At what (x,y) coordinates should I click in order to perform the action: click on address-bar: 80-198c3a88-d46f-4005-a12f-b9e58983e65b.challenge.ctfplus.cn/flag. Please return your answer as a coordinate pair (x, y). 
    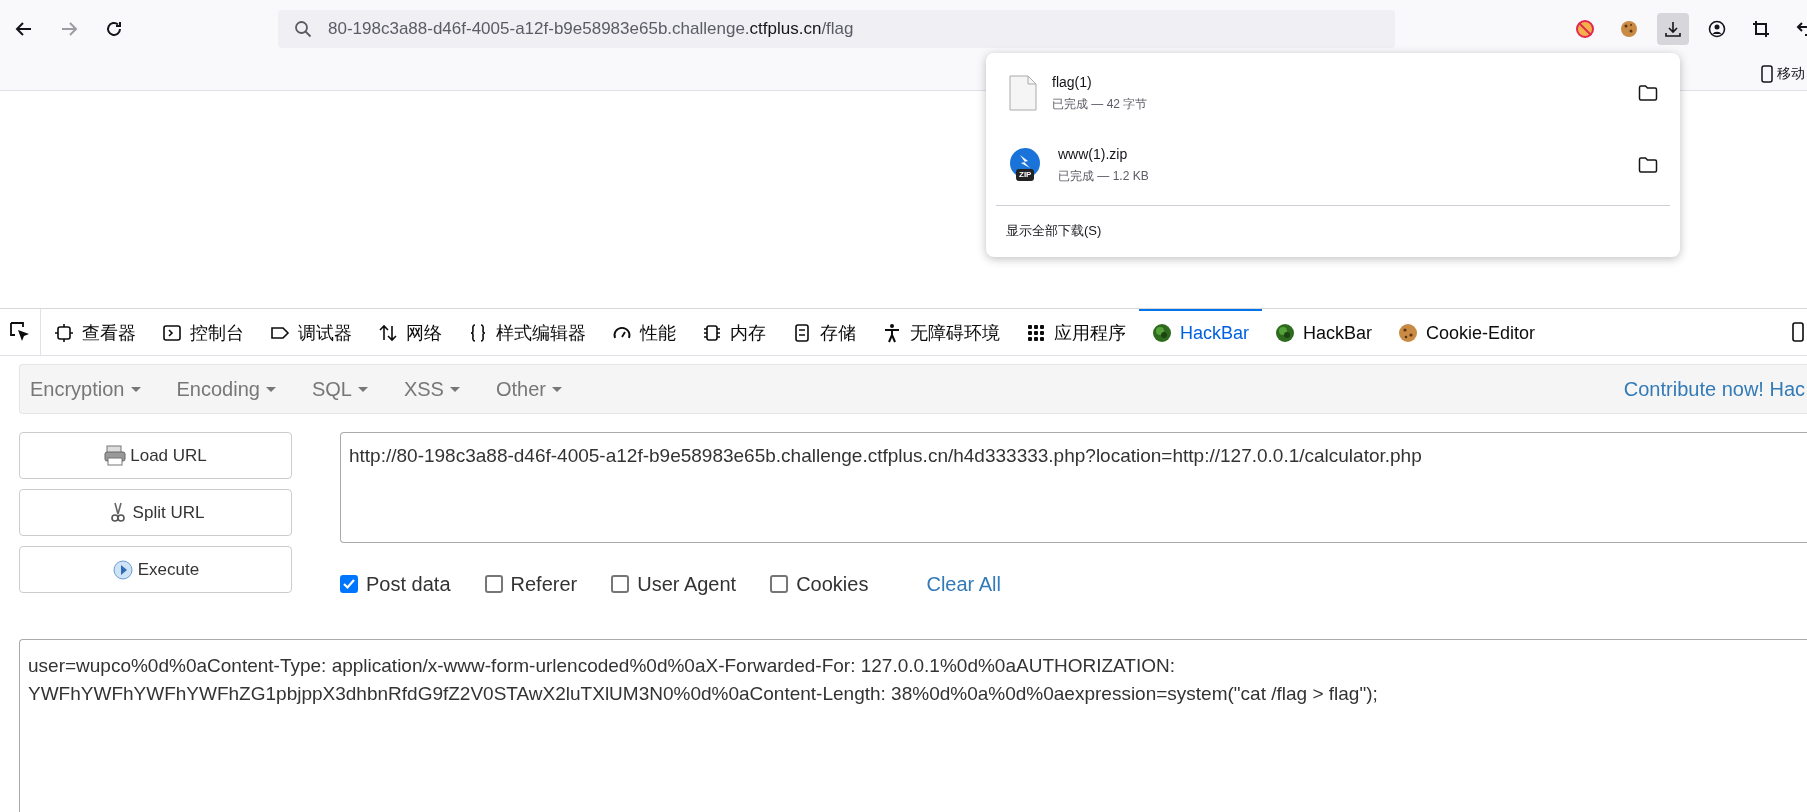
    Looking at the image, I should click on (836, 29).